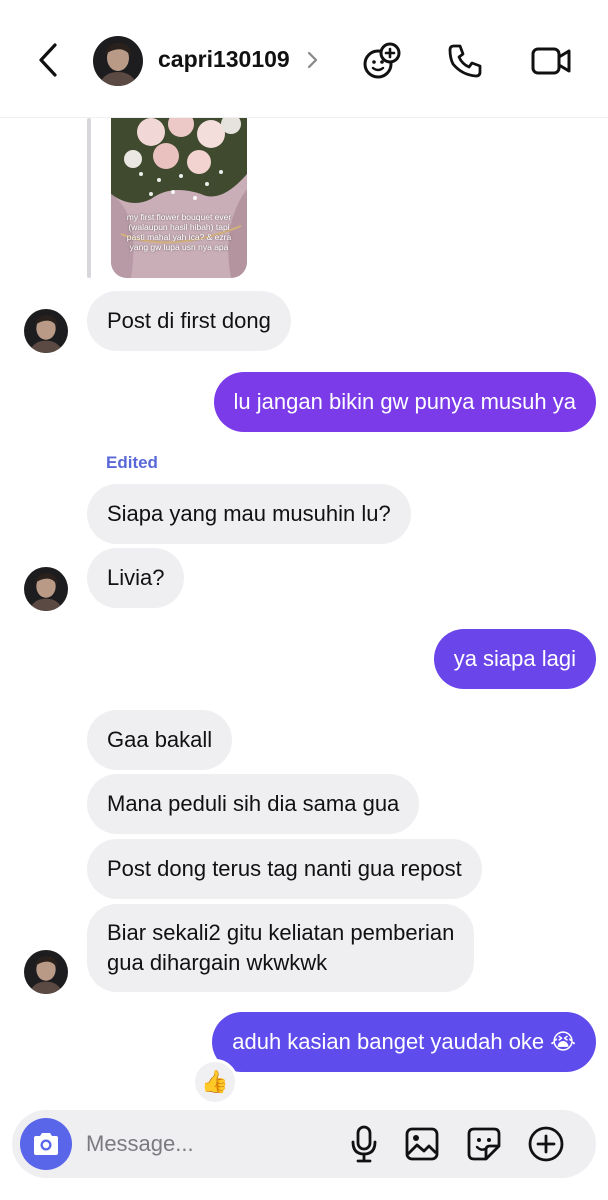 The image size is (608, 1200). I want to click on add-icon, so click(546, 1144).